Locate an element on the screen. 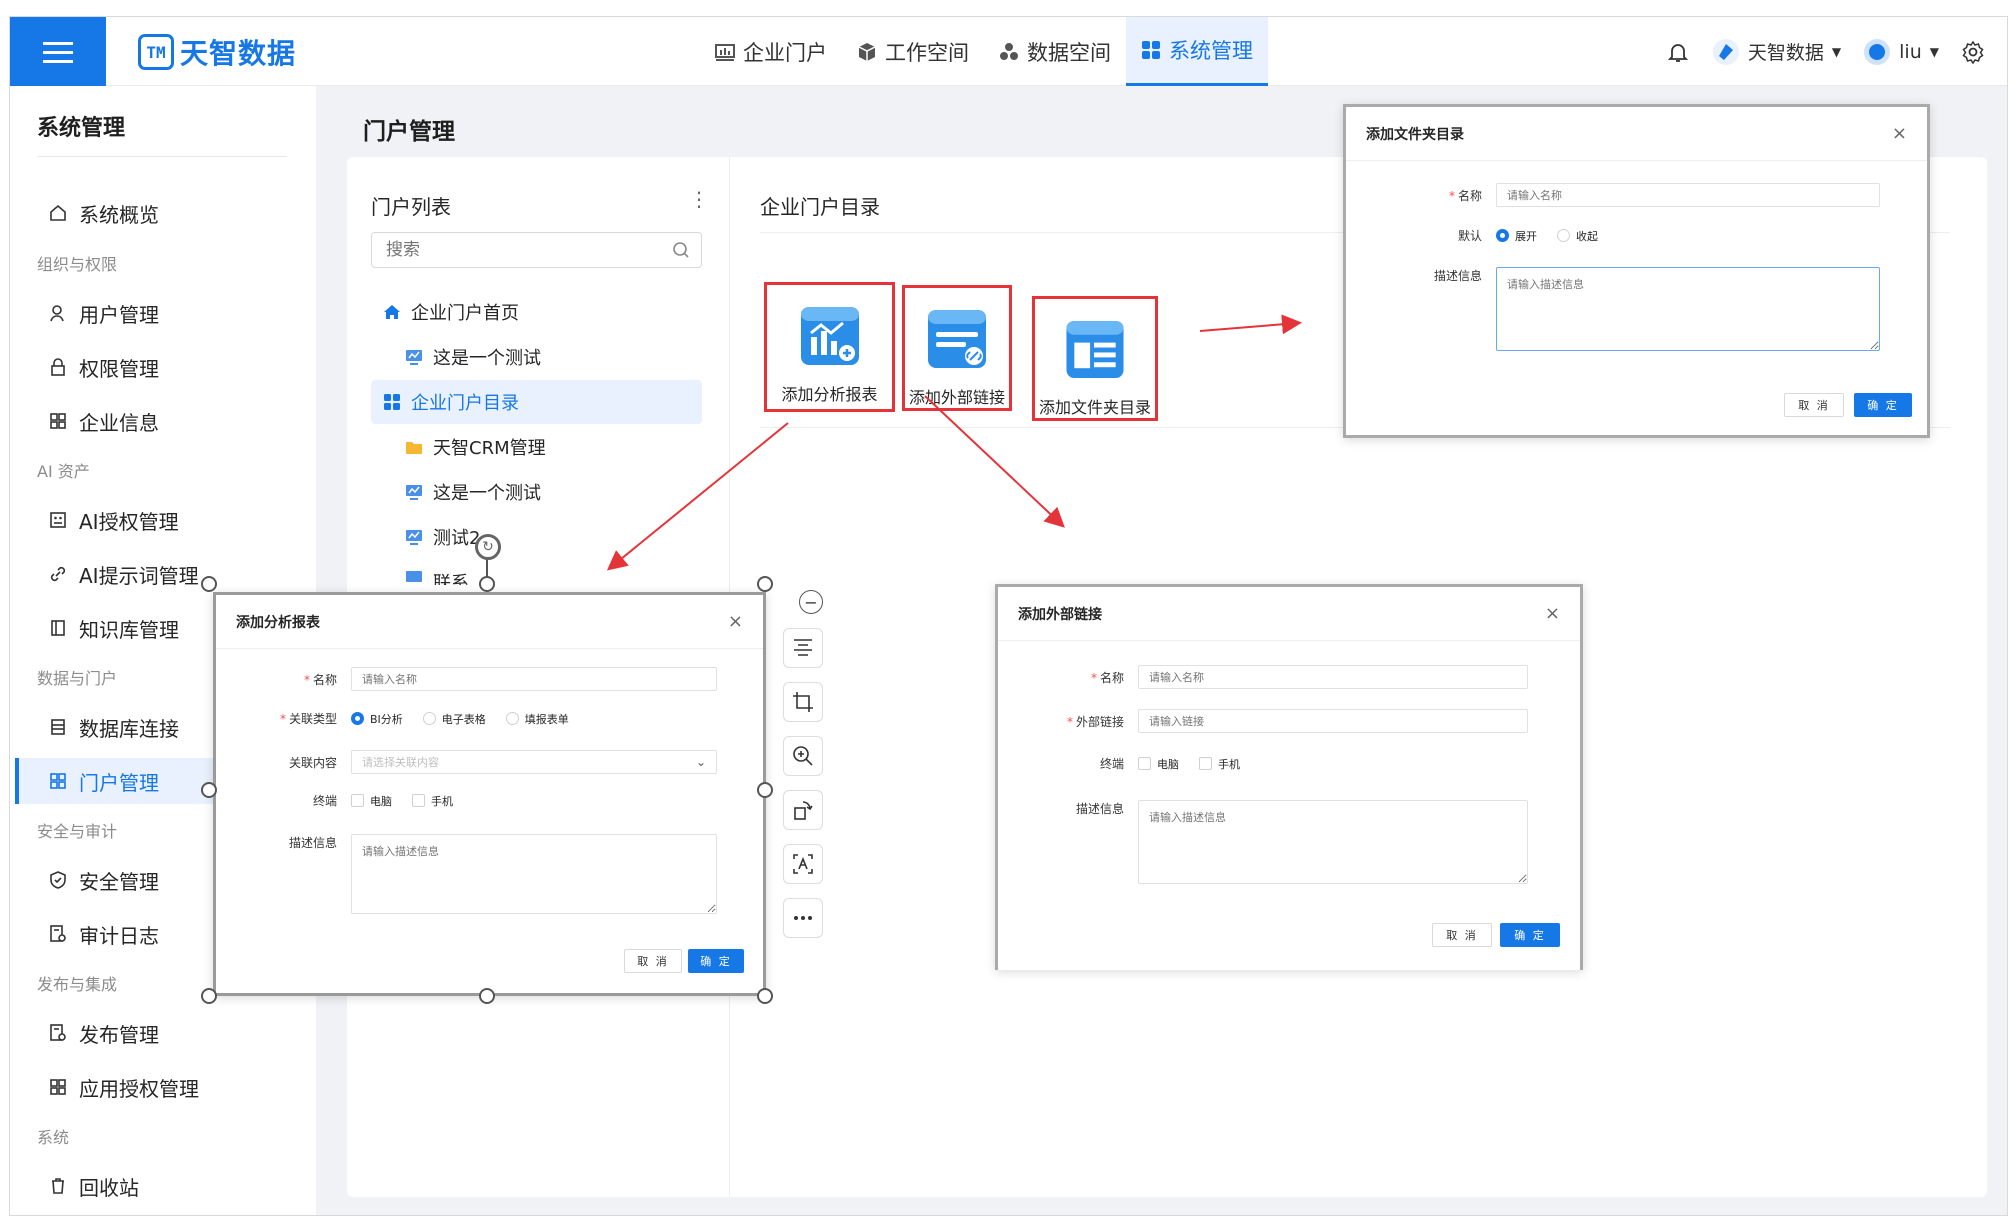  org-switcher: 天智数据 ▼ is located at coordinates (1776, 52).